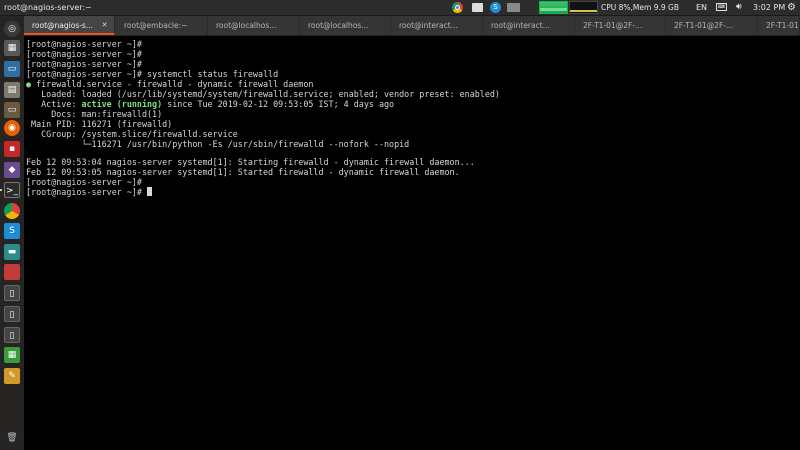  What do you see at coordinates (477, 7) in the screenshot?
I see `monitor-tray-icon` at bounding box center [477, 7].